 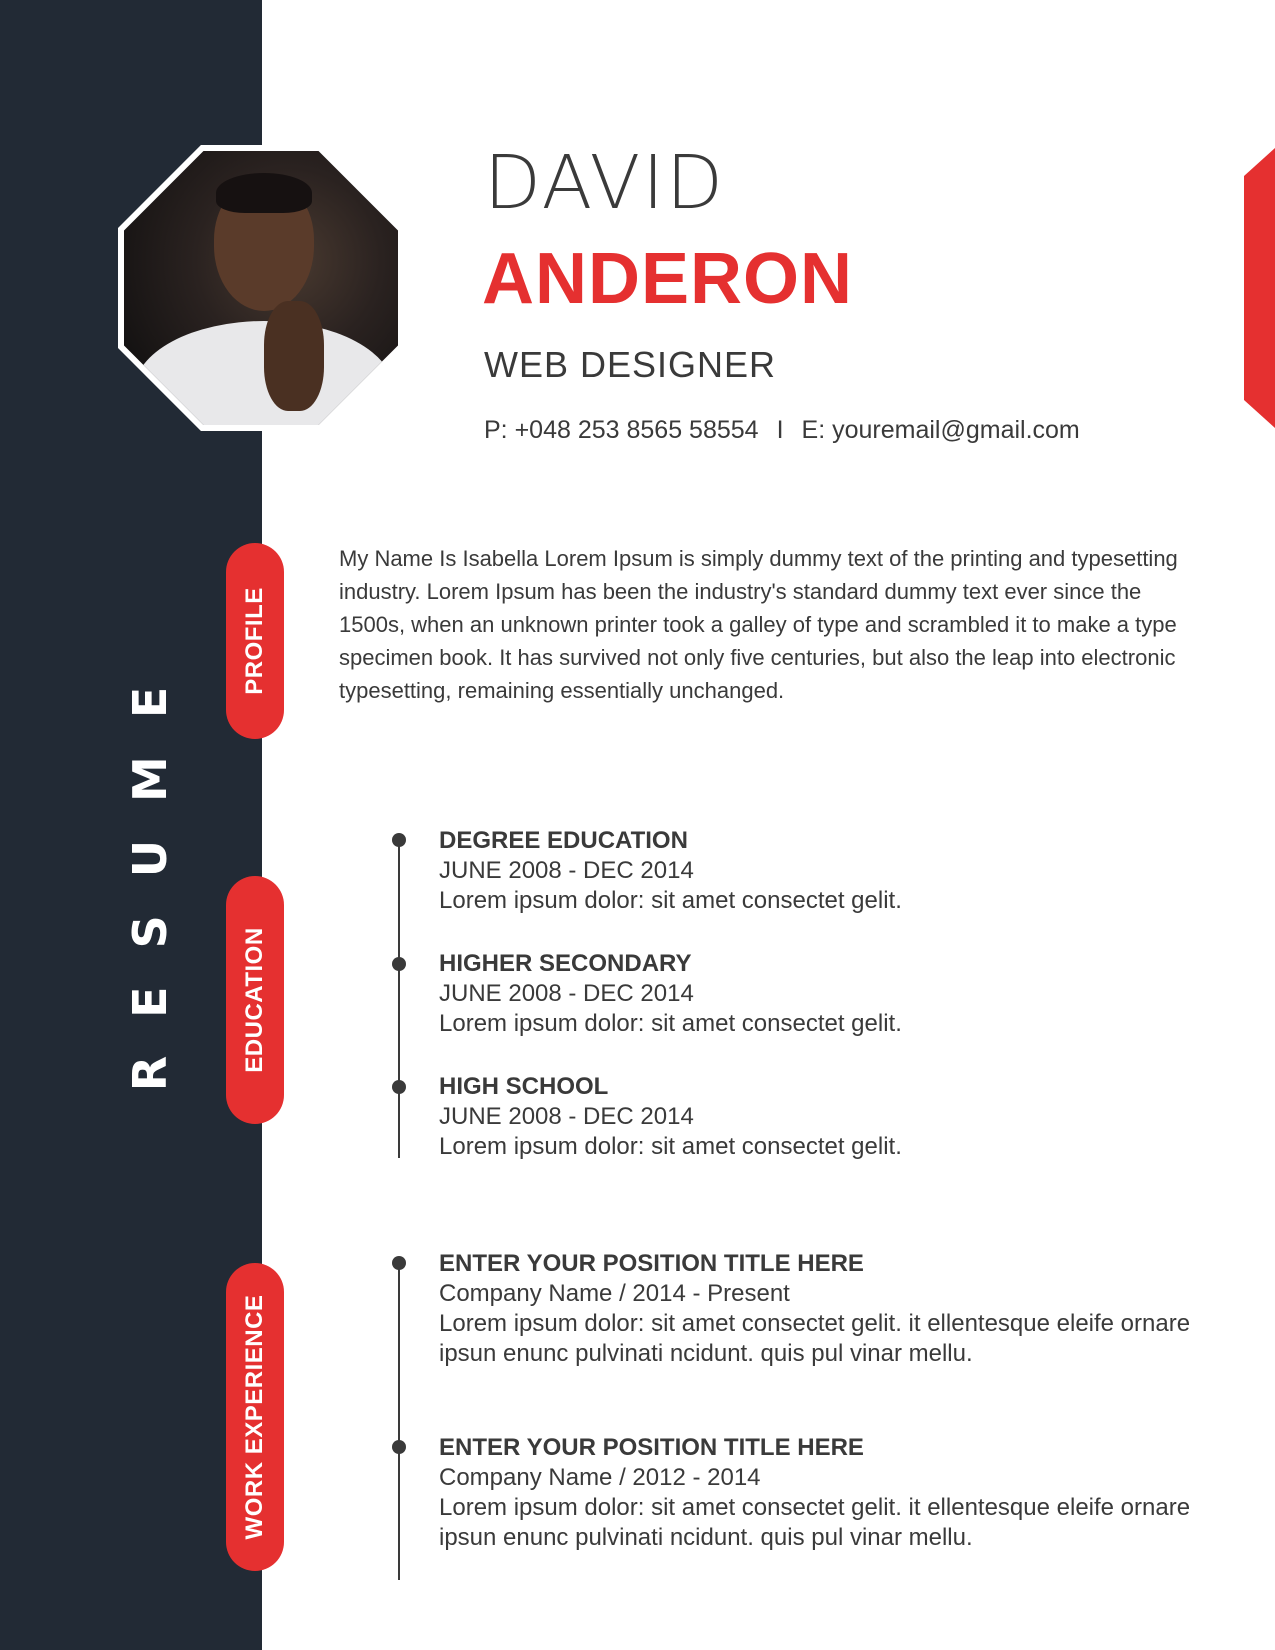 What do you see at coordinates (399, 1421) in the screenshot?
I see `work-timeline` at bounding box center [399, 1421].